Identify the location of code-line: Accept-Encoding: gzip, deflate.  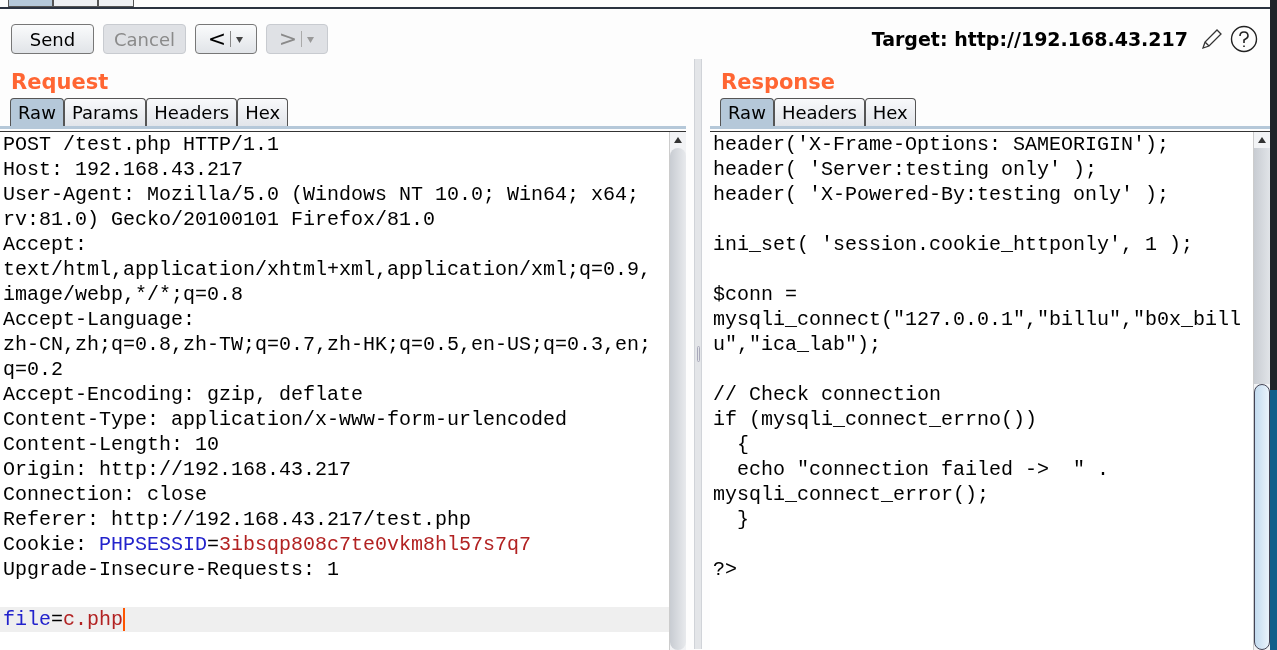
(183, 394).